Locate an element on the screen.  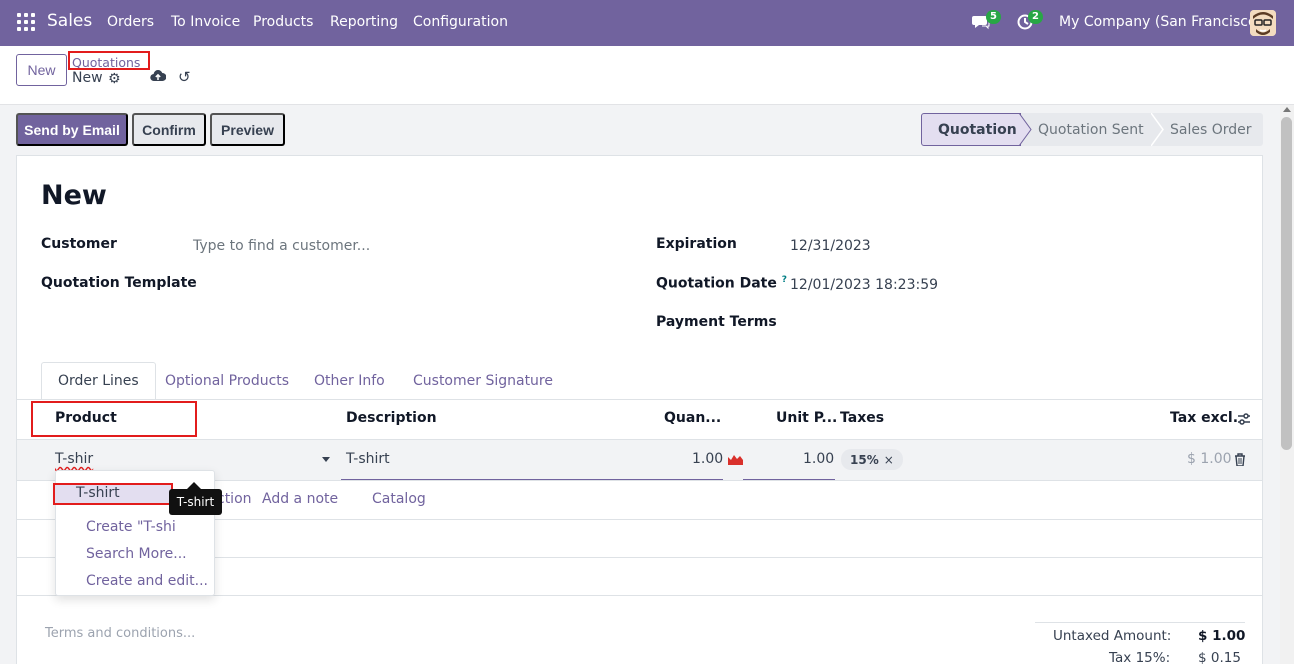
help-tooltip-icon: ? is located at coordinates (784, 280).